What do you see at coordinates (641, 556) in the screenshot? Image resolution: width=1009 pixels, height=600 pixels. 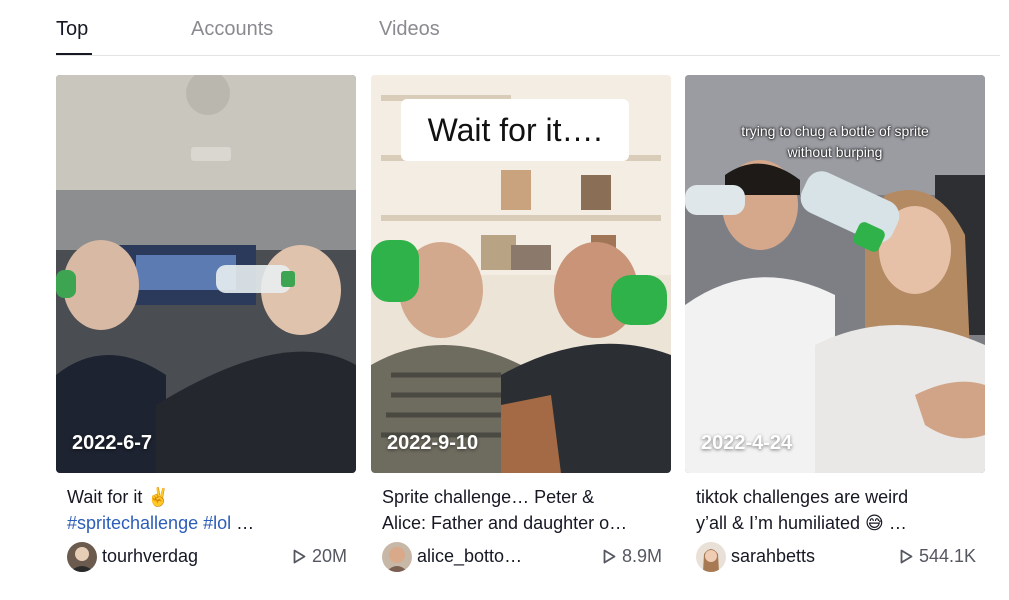 I see `view-count-value: 8.9M` at bounding box center [641, 556].